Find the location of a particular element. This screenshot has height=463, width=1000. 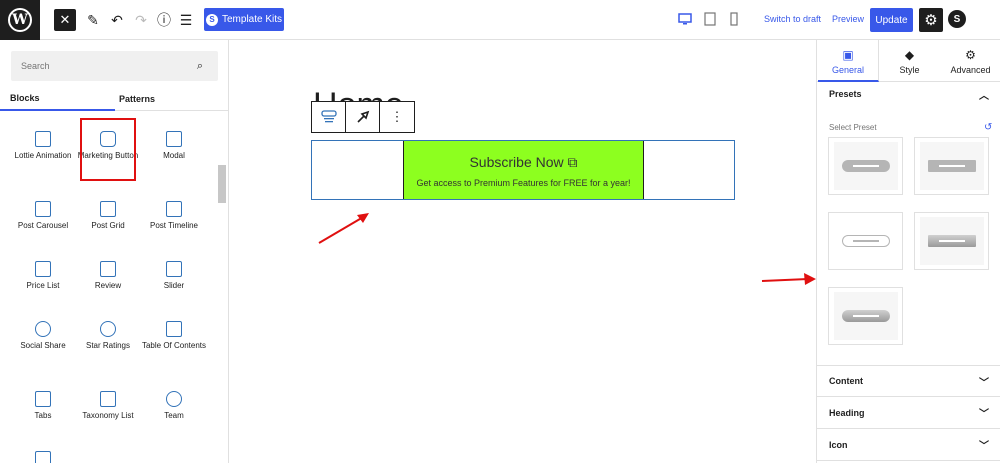

block-modal: Modal is located at coordinates (174, 146).